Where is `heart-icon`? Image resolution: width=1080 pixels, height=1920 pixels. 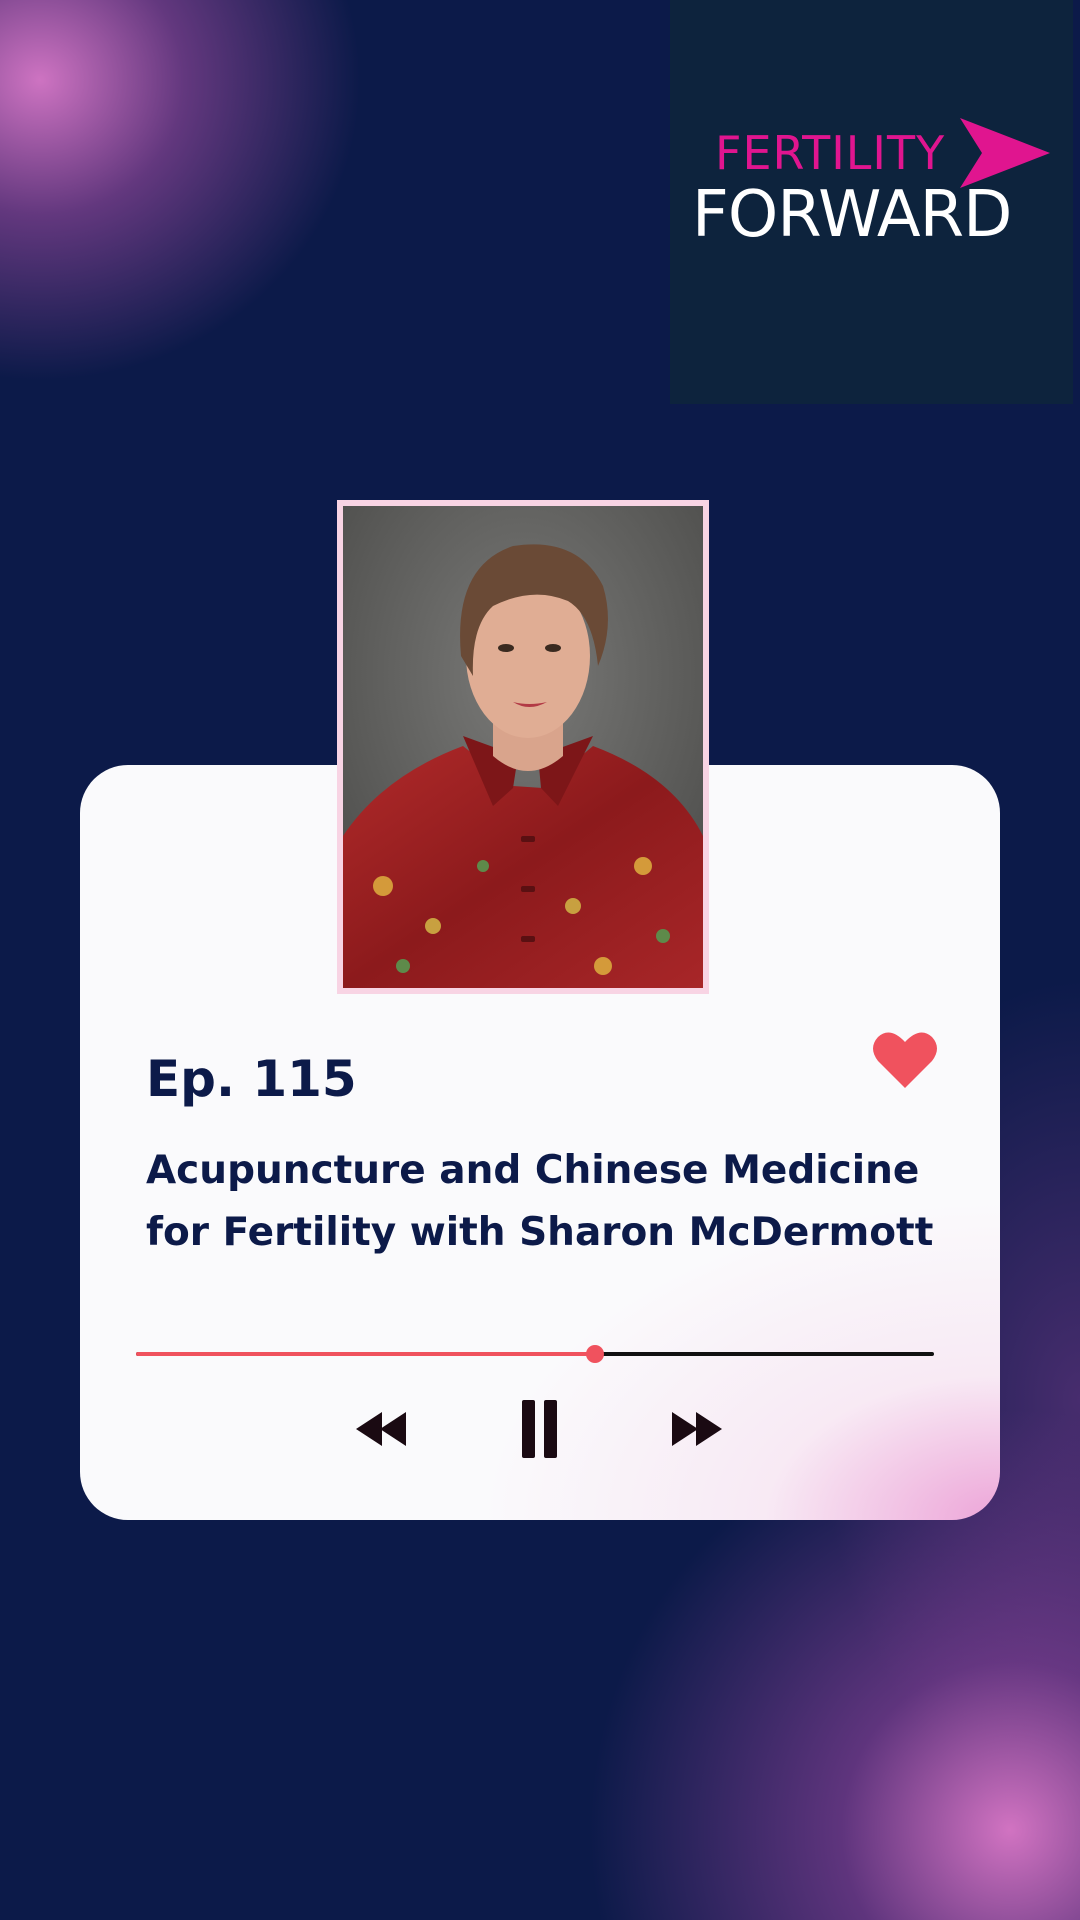
heart-icon is located at coordinates (905, 1059).